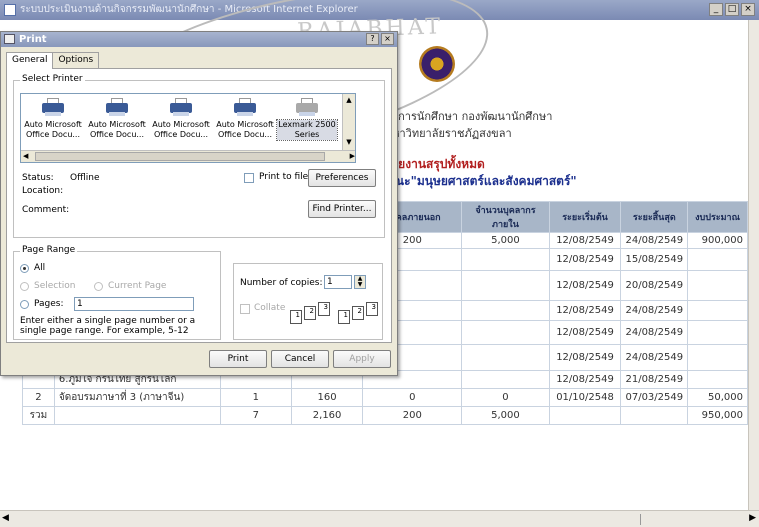 The height and width of the screenshot is (527, 759). Describe the element at coordinates (43, 191) in the screenshot. I see `location-label: Location:` at that location.